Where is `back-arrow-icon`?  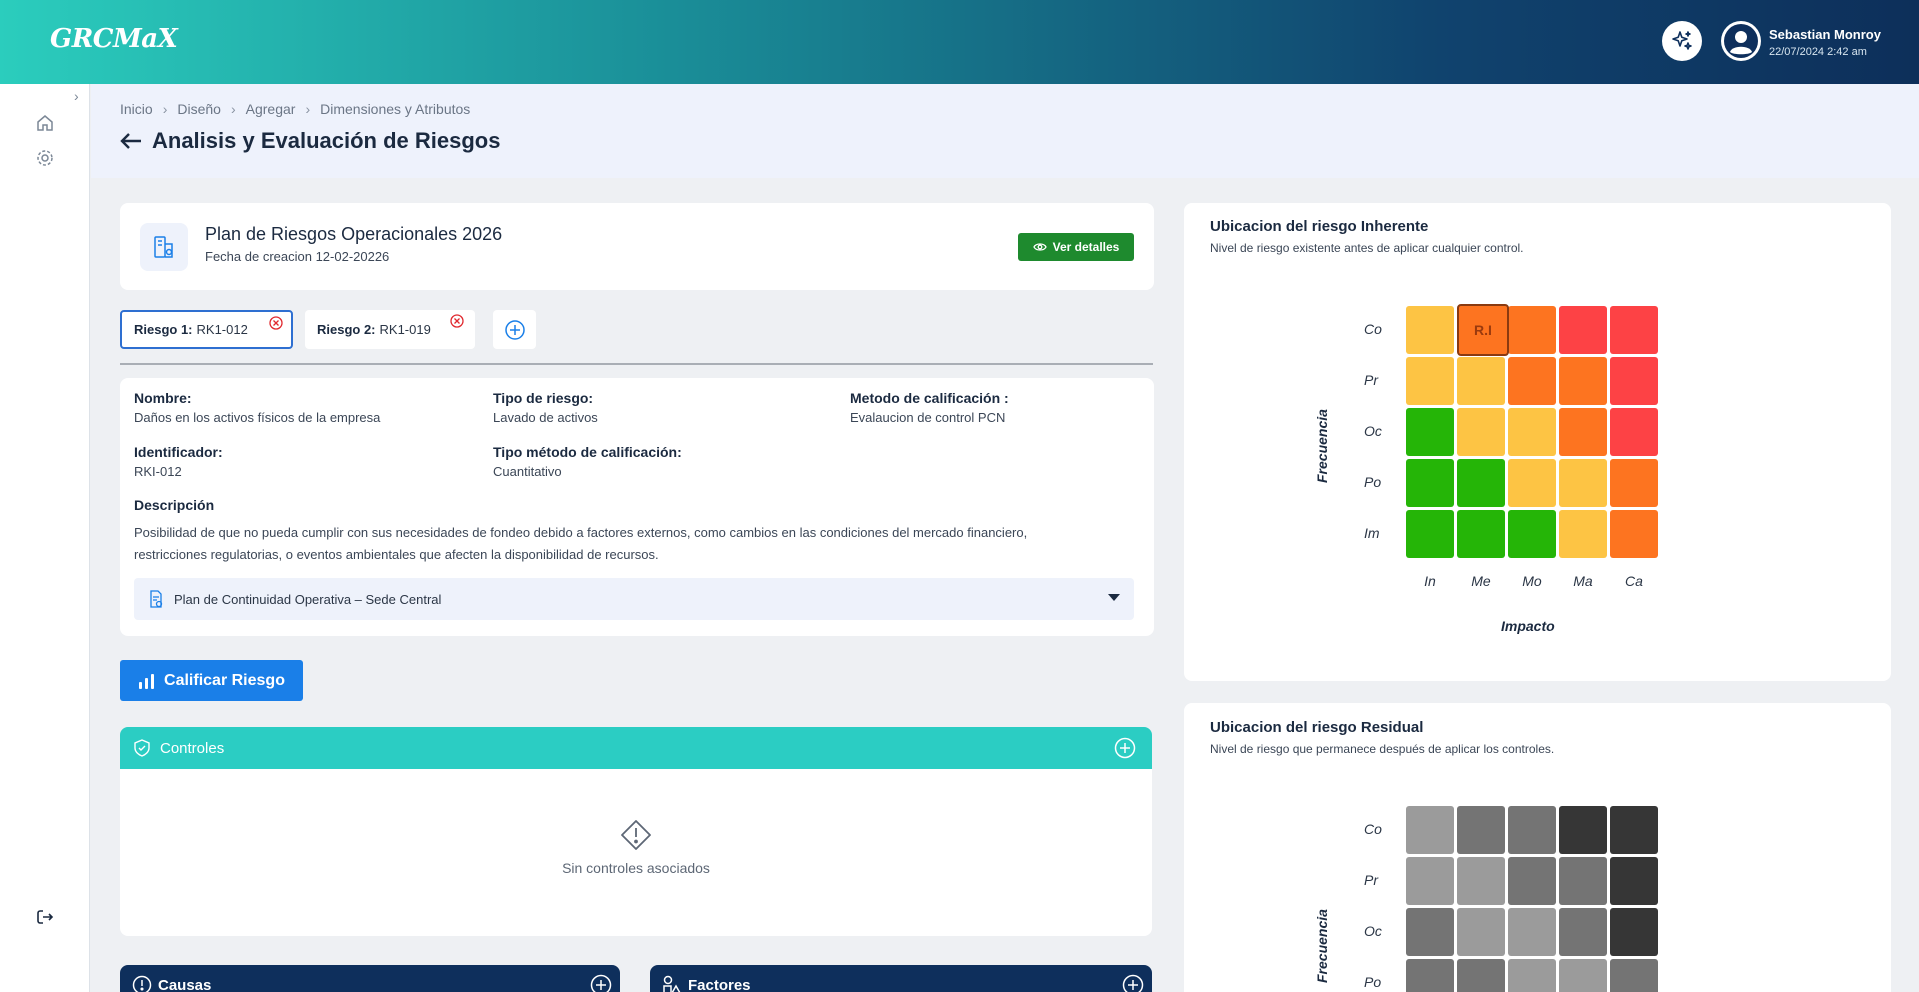 back-arrow-icon is located at coordinates (131, 141).